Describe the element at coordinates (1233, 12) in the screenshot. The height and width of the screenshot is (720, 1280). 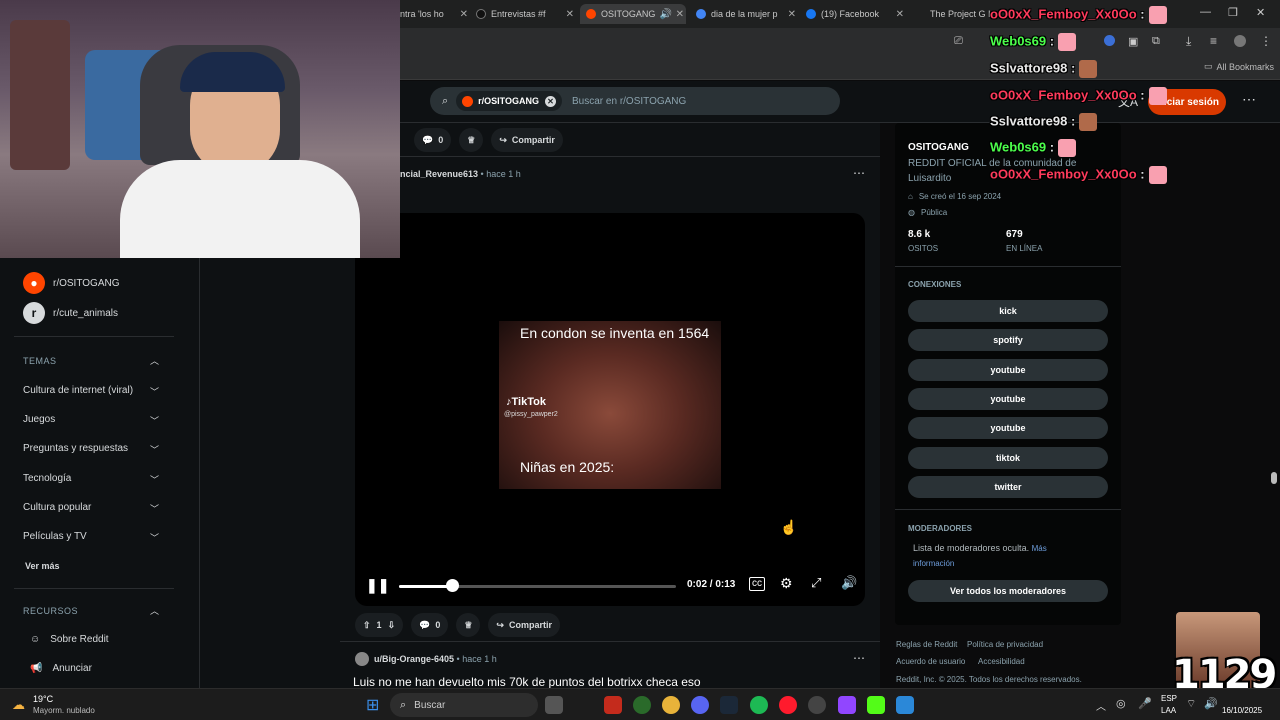
I see `maximize-icon: ❐` at that location.